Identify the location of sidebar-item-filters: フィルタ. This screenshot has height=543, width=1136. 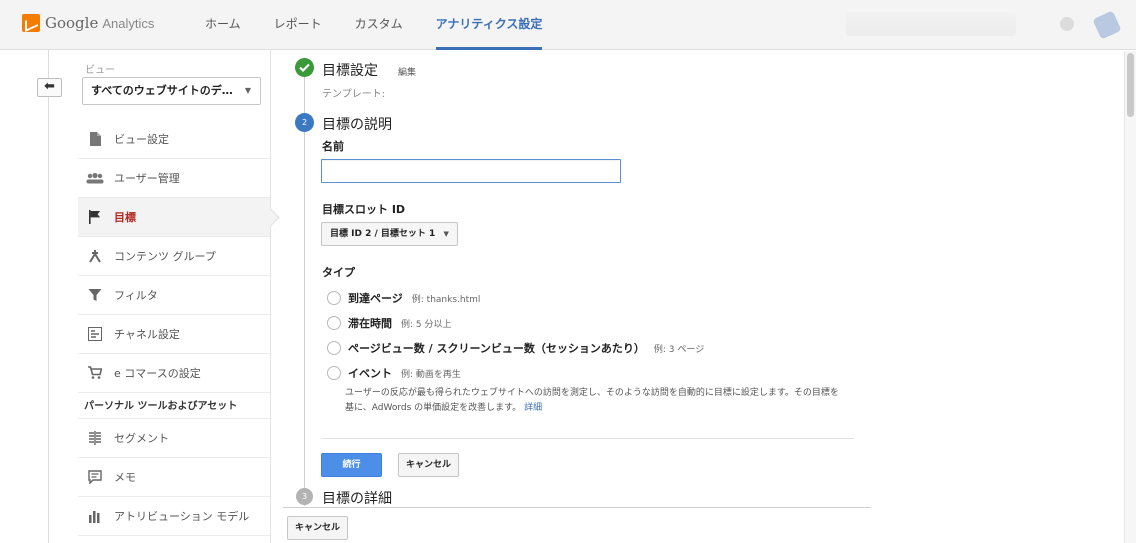
(174, 295).